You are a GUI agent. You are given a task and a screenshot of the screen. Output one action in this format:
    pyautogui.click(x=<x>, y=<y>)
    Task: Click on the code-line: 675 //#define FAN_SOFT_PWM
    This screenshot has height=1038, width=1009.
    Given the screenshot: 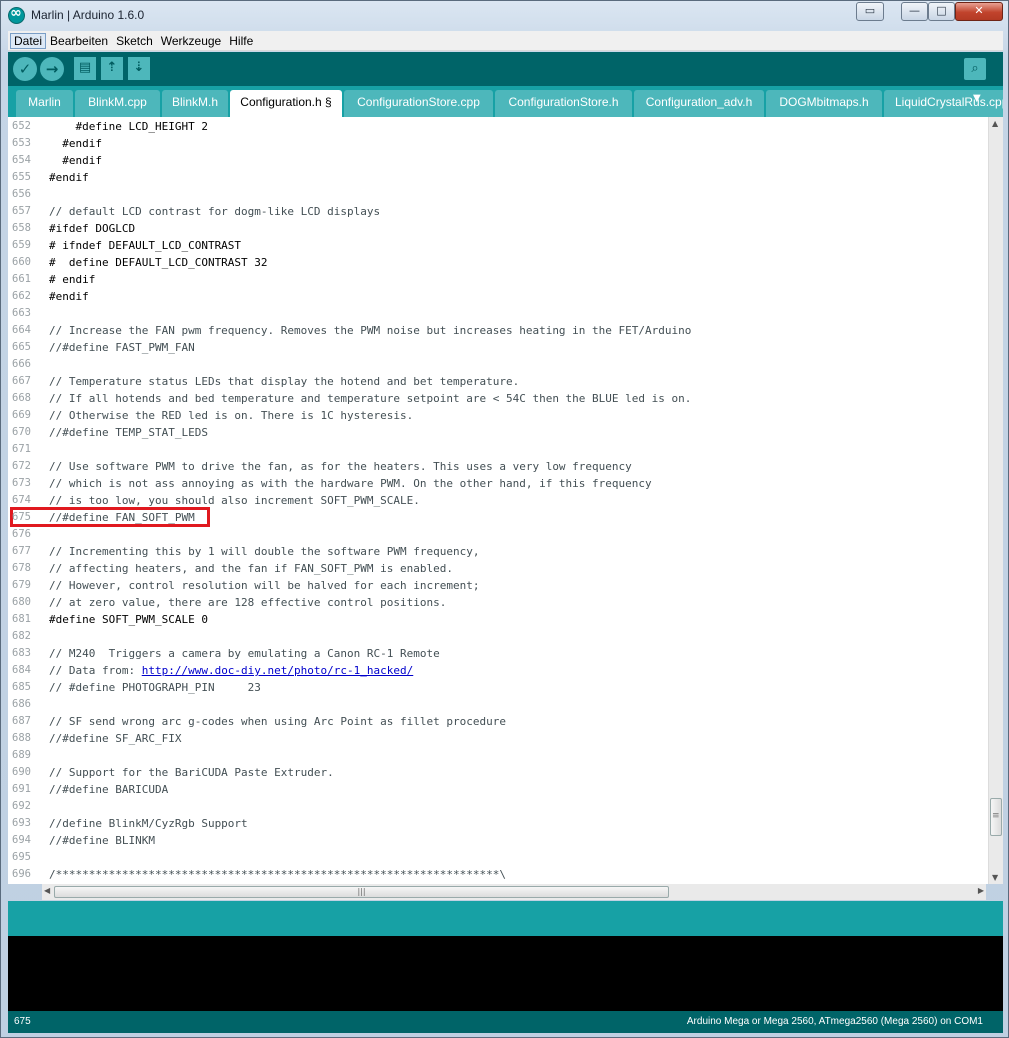 What is the action you would take?
    pyautogui.click(x=498, y=517)
    